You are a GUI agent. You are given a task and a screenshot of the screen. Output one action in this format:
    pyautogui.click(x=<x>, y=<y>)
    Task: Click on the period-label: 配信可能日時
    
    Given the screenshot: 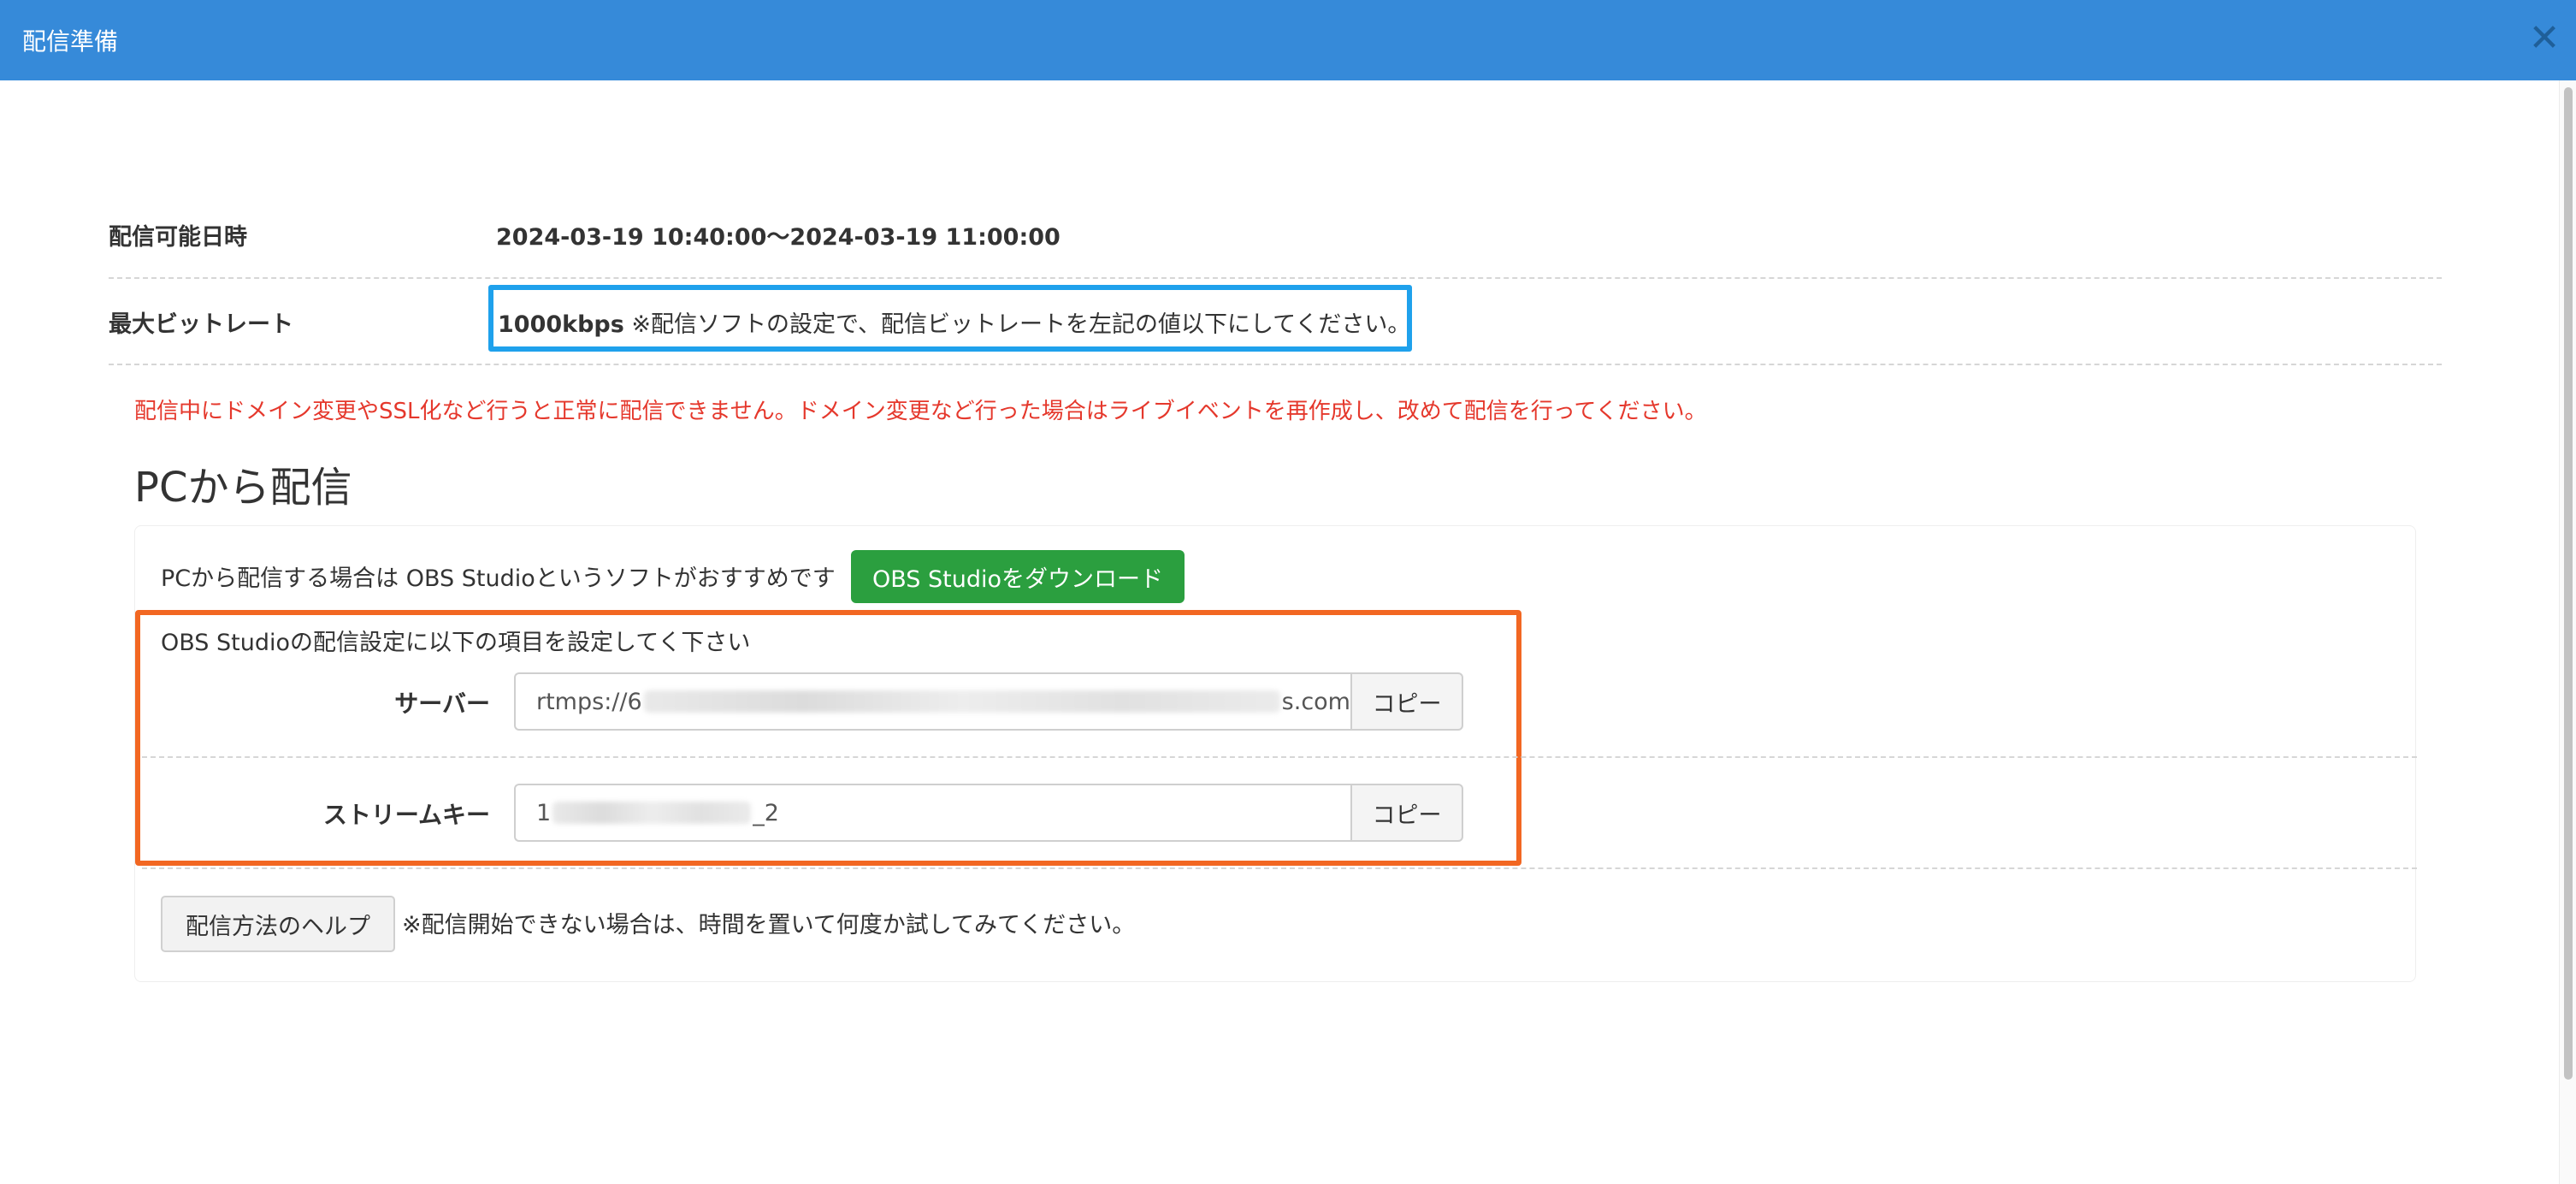 What is the action you would take?
    pyautogui.click(x=178, y=237)
    